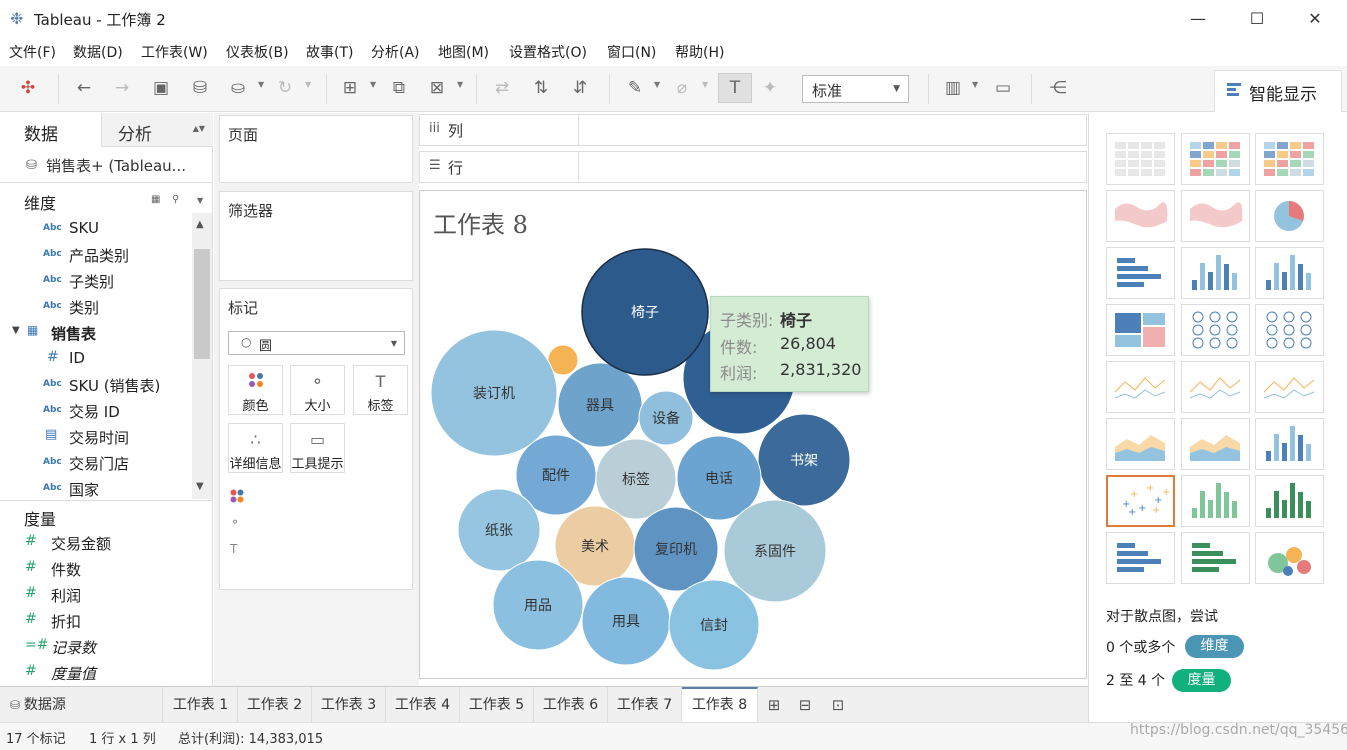 The image size is (1347, 750). I want to click on dimension-scrollbar: ▲ ▼, so click(202, 356).